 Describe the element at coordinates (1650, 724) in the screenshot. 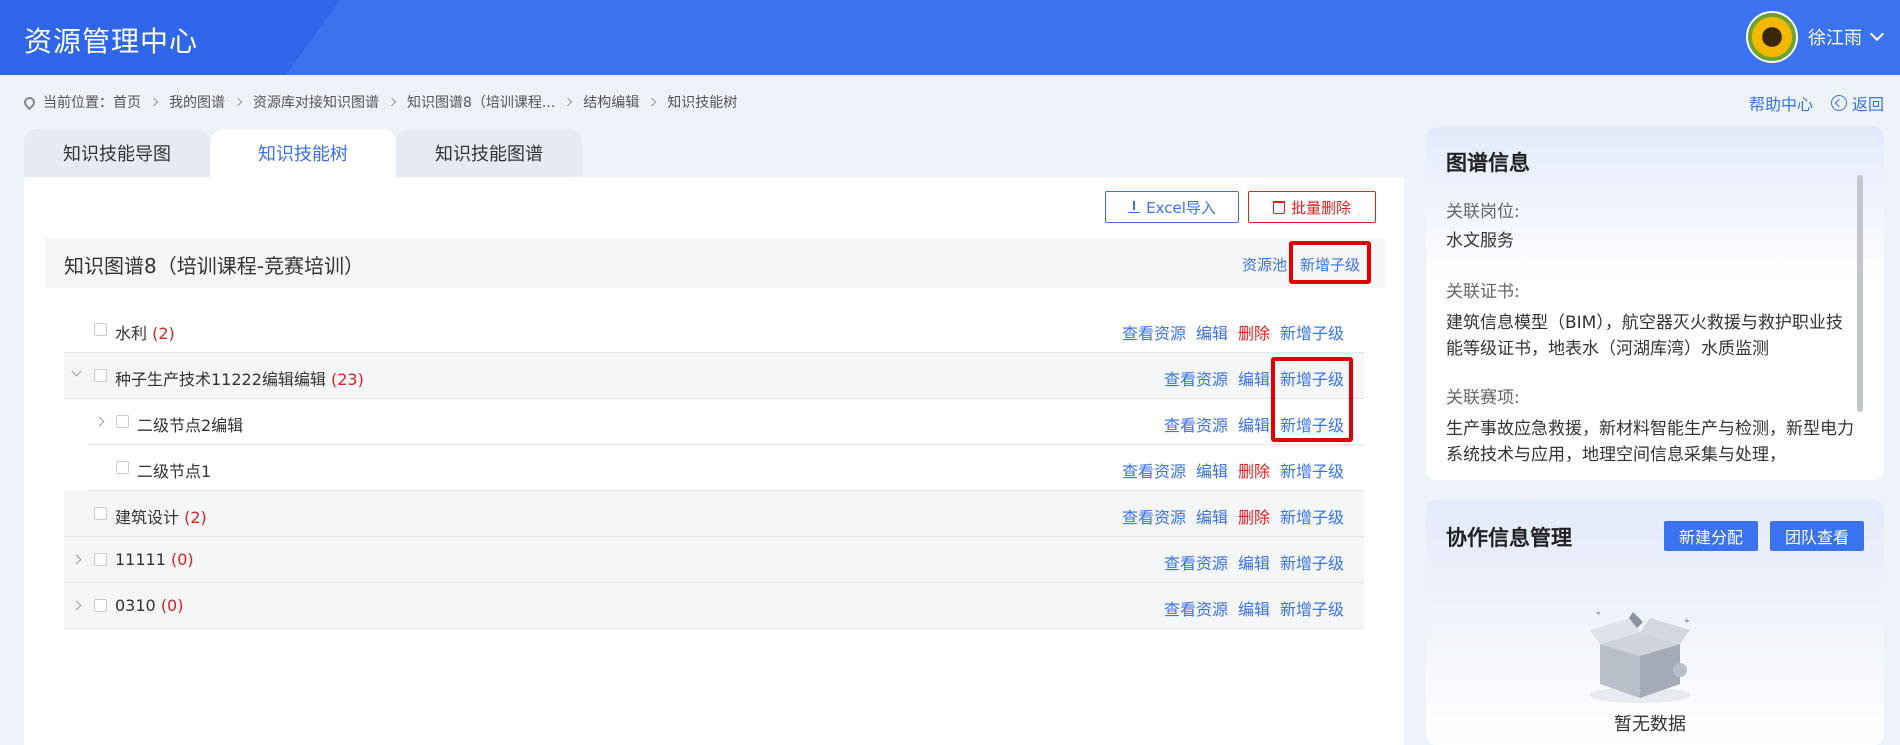

I see `empty-state-text: 暂无数据` at that location.